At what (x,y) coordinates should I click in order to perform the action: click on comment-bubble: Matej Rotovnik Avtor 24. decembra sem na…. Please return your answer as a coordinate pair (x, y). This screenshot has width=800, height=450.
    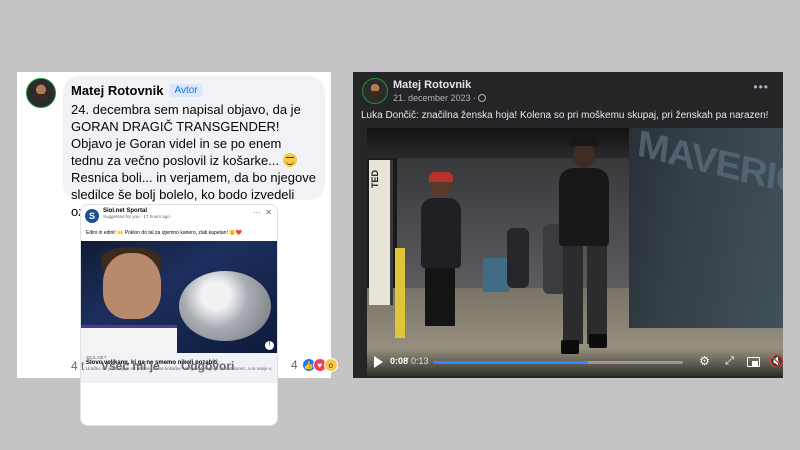
    Looking at the image, I should click on (194, 147).